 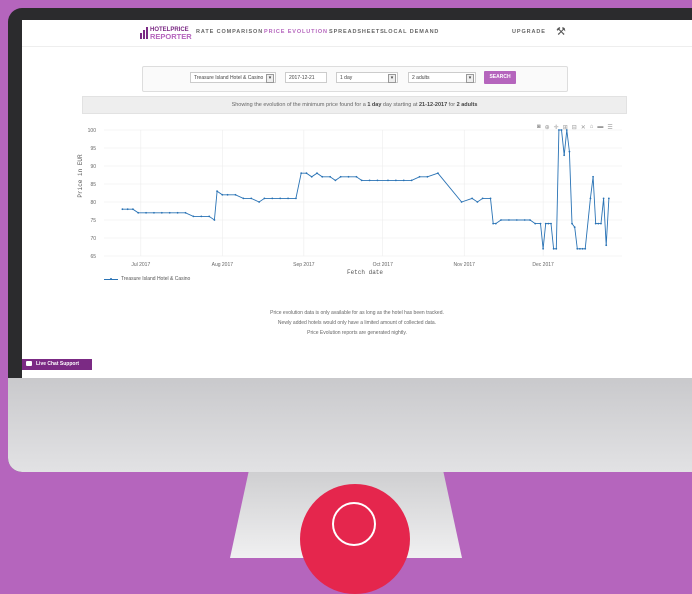 I want to click on nav-rate-comparison: RATE COMPARISON, so click(x=229, y=32).